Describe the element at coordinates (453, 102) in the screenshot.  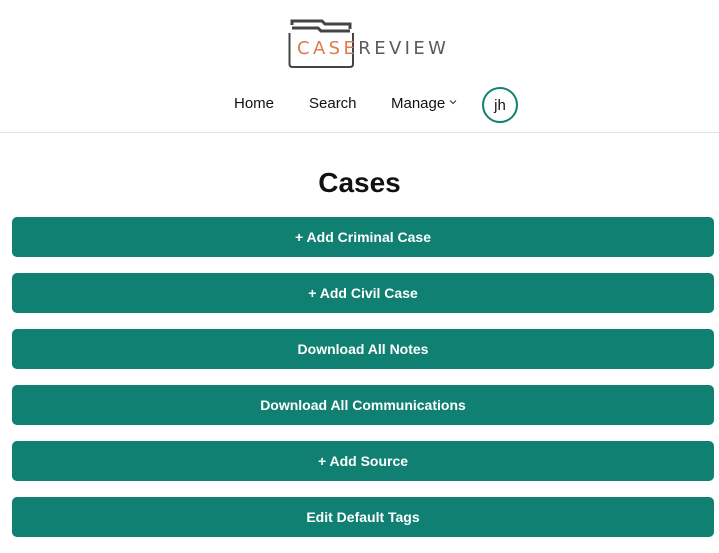
I see `chevron-down-icon` at that location.